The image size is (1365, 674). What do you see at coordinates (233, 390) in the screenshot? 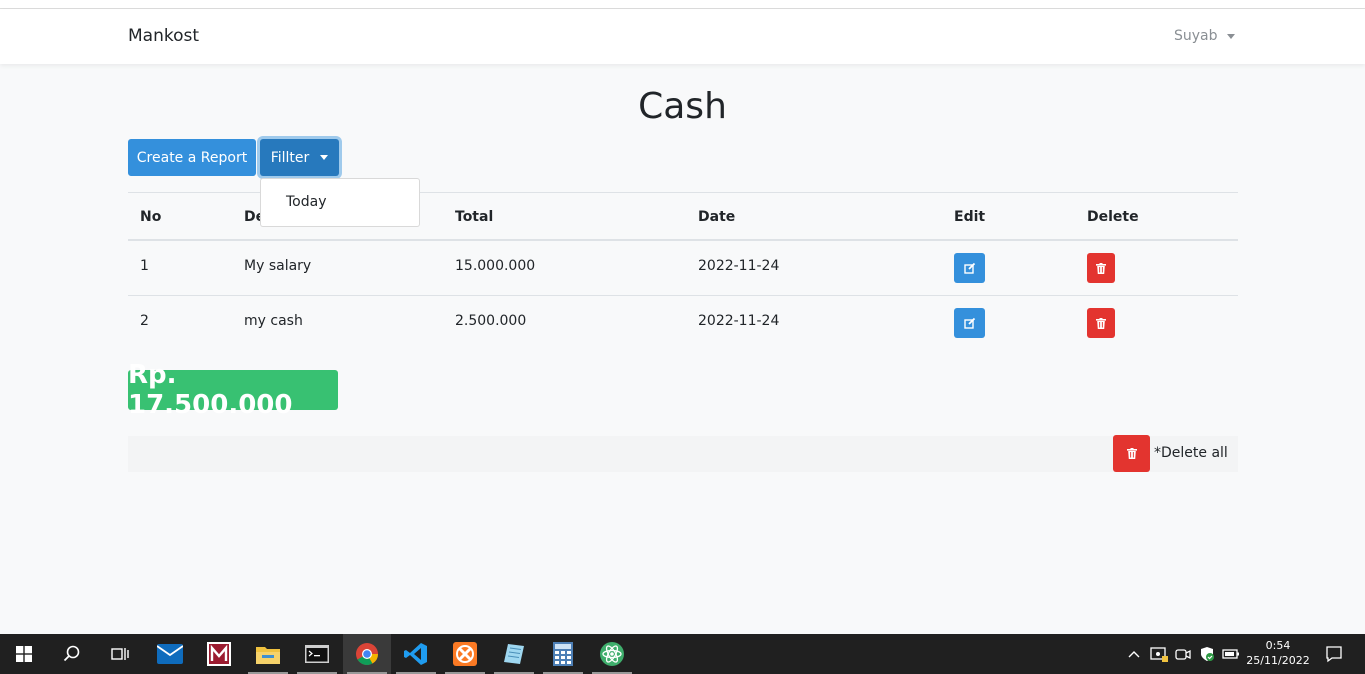
I see `total-amount-badge: Rp. 17.500.000` at bounding box center [233, 390].